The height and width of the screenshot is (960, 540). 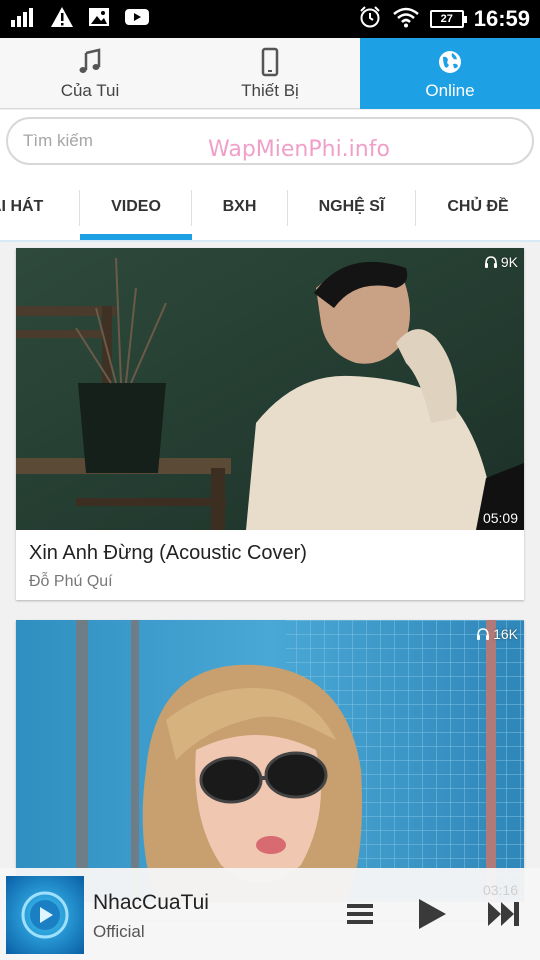 What do you see at coordinates (90, 60) in the screenshot?
I see `music-note-icon` at bounding box center [90, 60].